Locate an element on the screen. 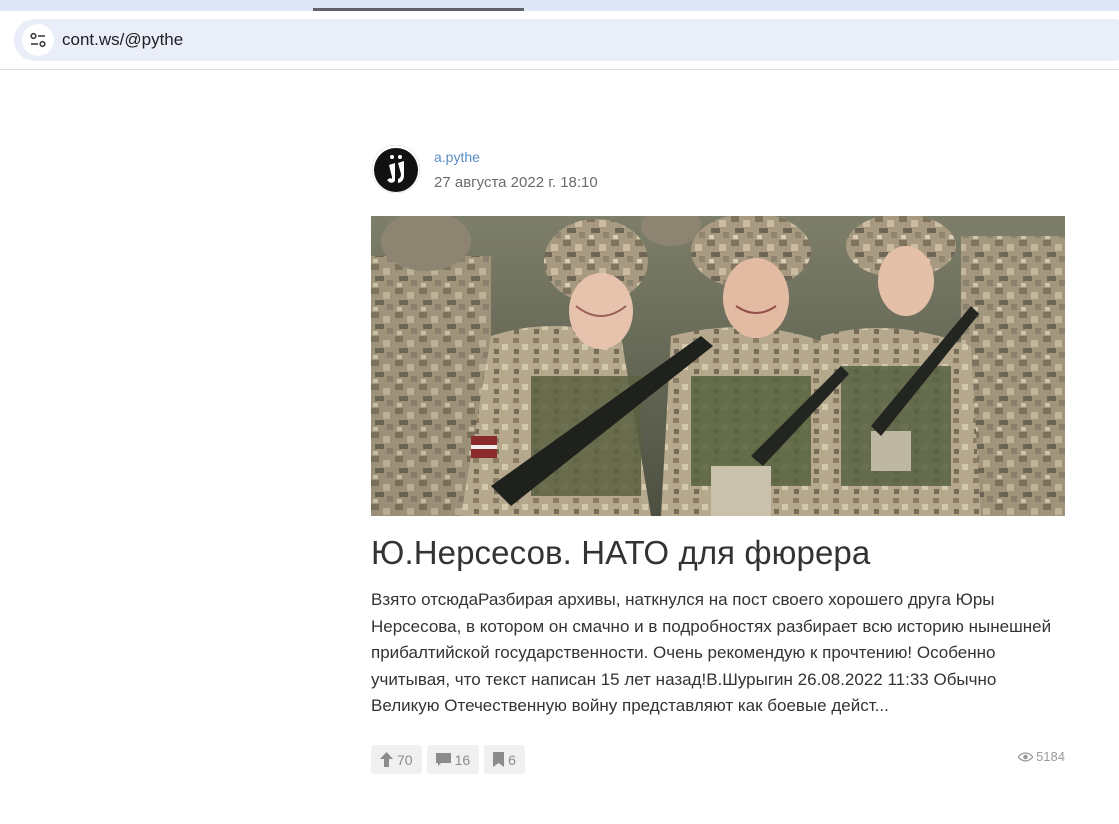  post-date: 27 августа 2022 г. 18:10 is located at coordinates (516, 182).